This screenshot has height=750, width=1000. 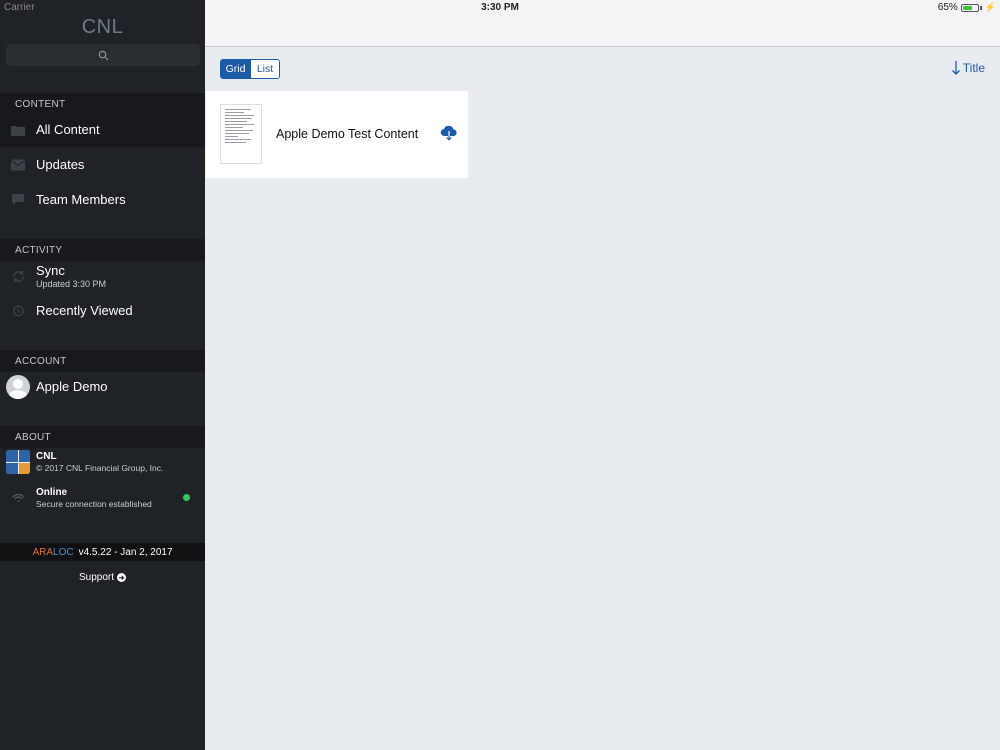 What do you see at coordinates (102, 129) in the screenshot?
I see `sidebar-item-all-content: All Content` at bounding box center [102, 129].